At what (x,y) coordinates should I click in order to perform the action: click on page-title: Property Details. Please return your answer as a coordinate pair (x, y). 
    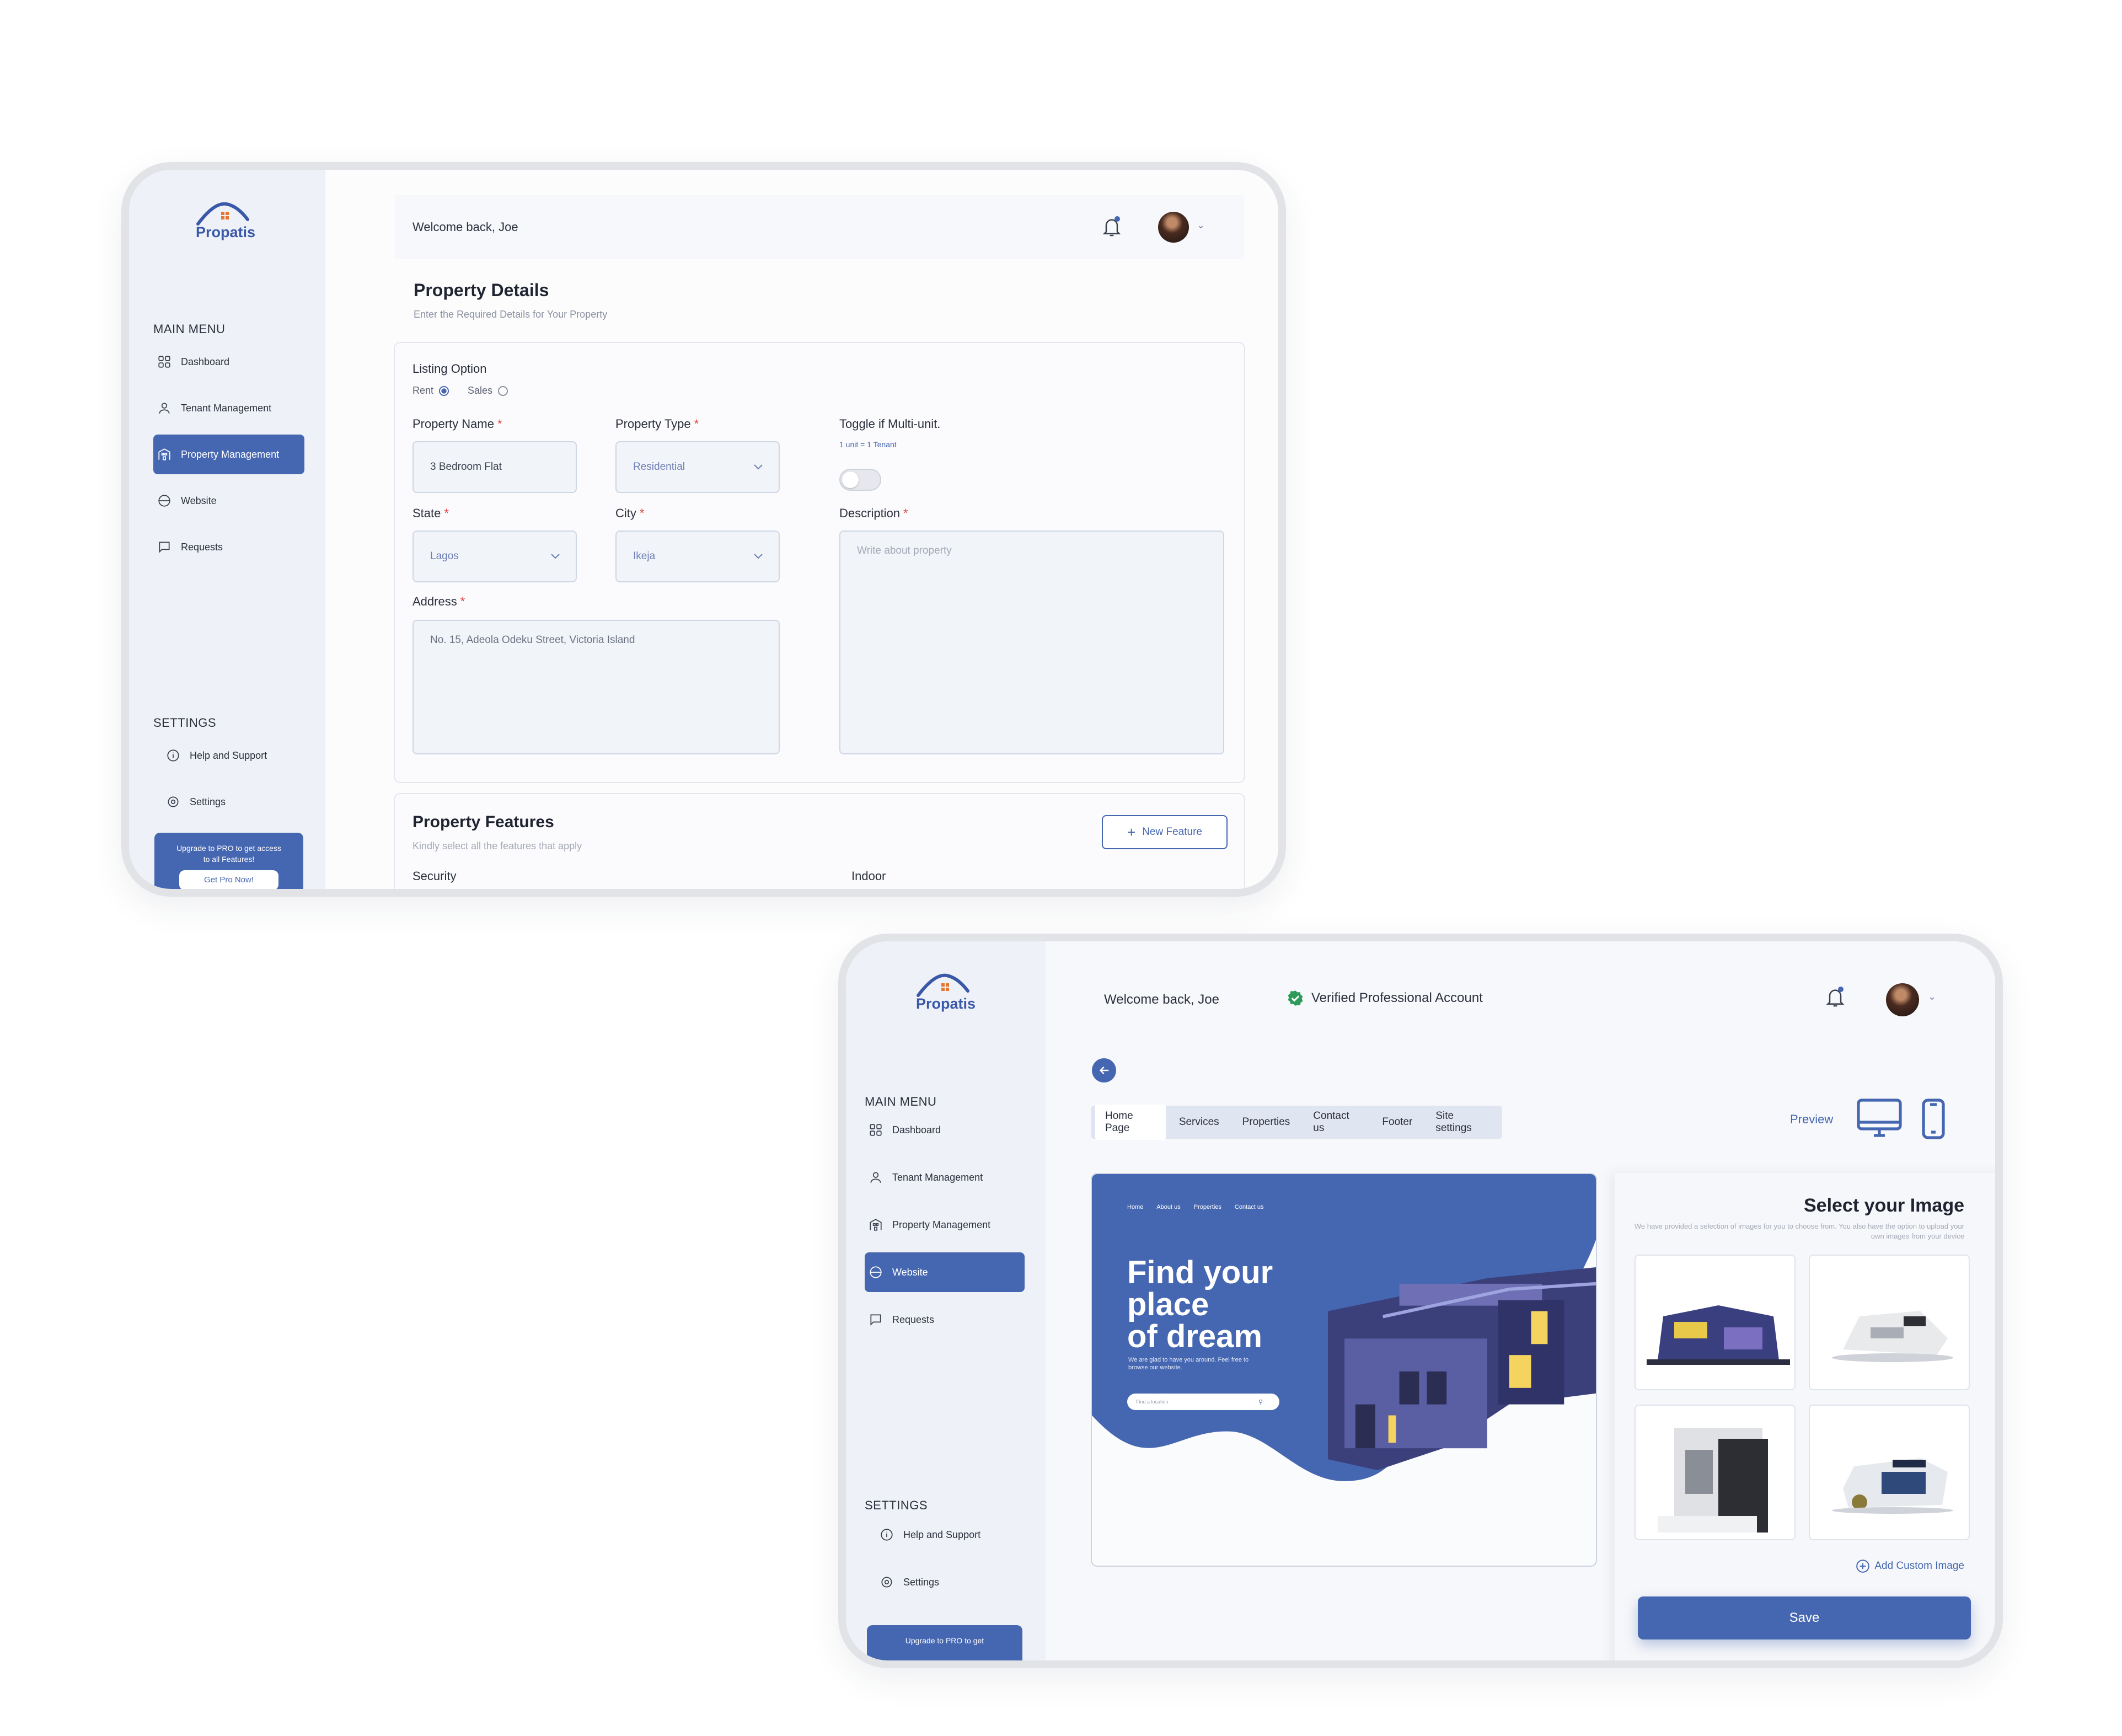
    Looking at the image, I should click on (481, 290).